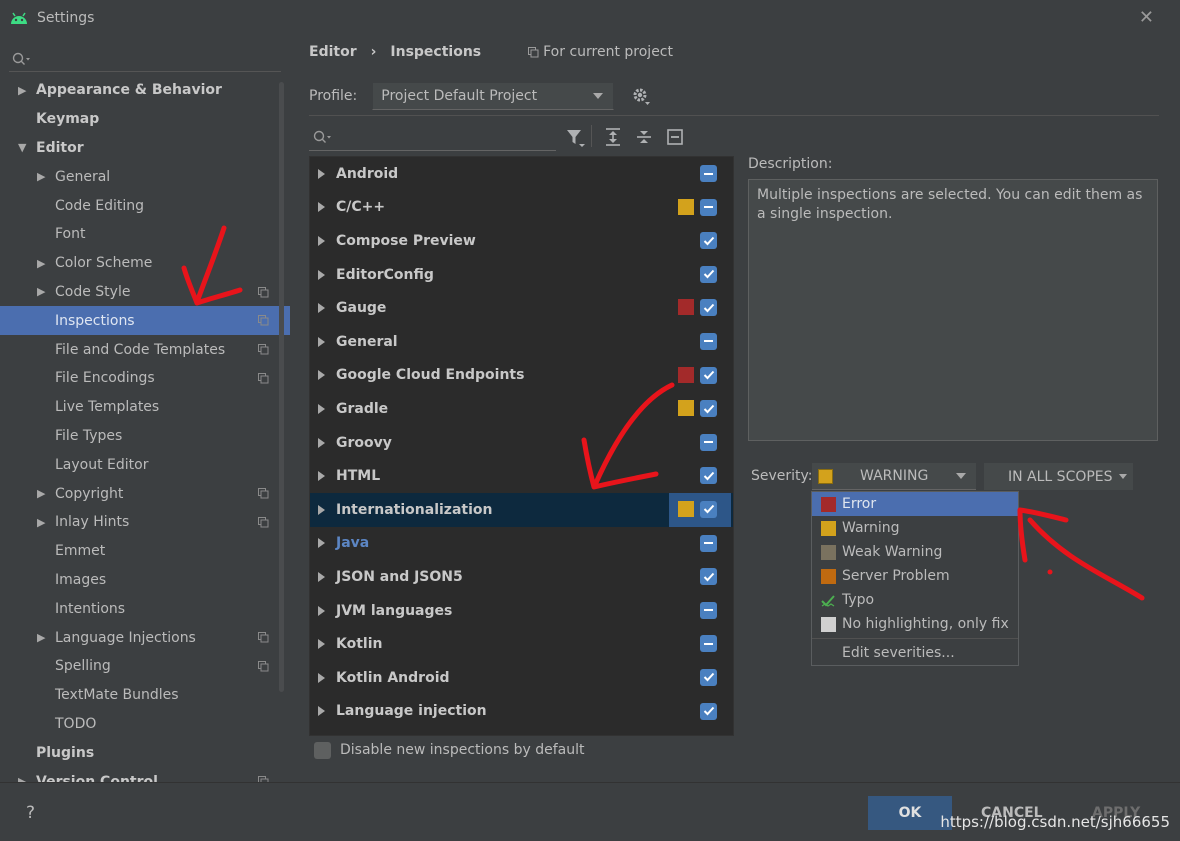 Image resolution: width=1180 pixels, height=841 pixels. Describe the element at coordinates (521, 342) in the screenshot. I see `inspection-group-general: General` at that location.